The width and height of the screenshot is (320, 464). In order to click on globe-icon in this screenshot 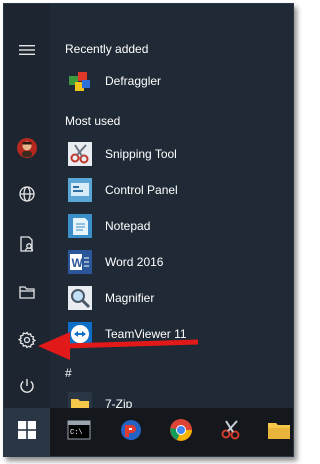, I will do `click(27, 194)`.